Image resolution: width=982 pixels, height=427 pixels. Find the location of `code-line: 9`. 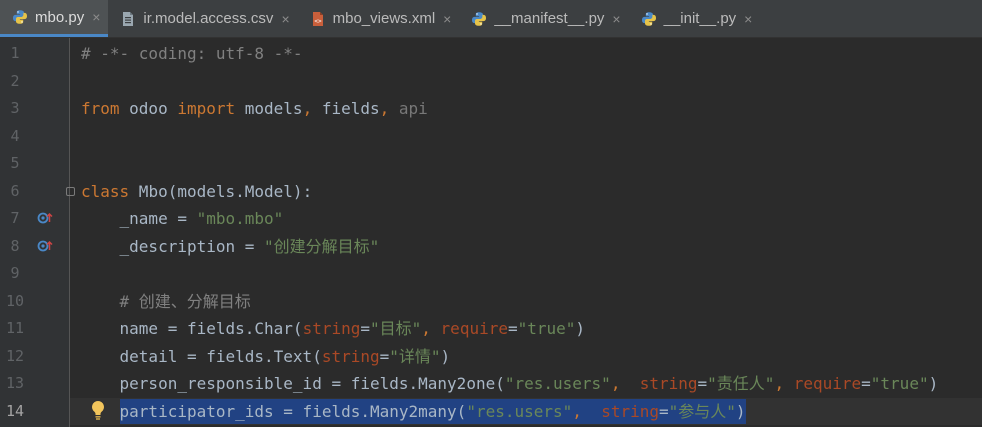

code-line: 9 is located at coordinates (491, 274).